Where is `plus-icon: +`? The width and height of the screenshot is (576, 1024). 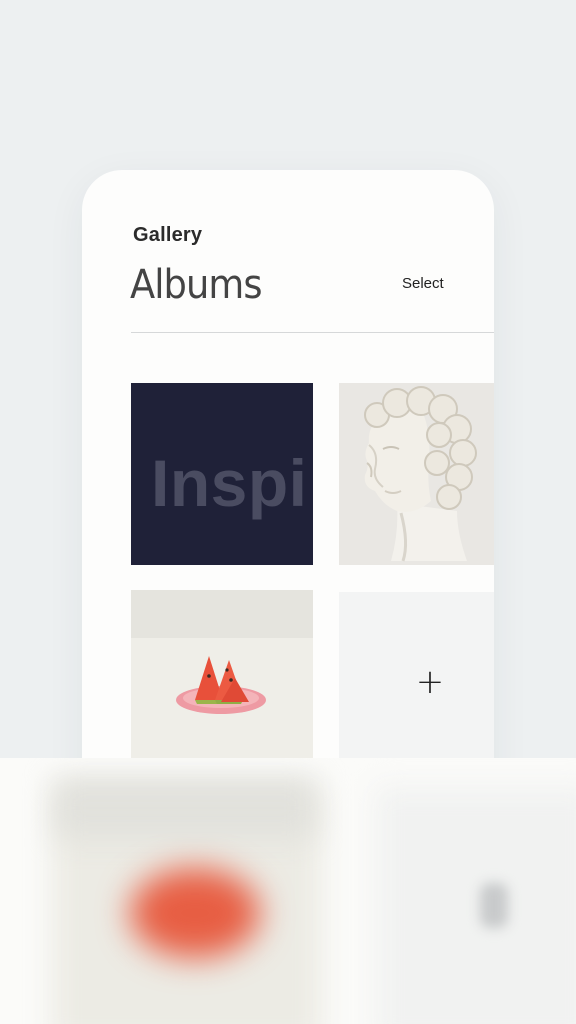
plus-icon: + is located at coordinates (430, 682).